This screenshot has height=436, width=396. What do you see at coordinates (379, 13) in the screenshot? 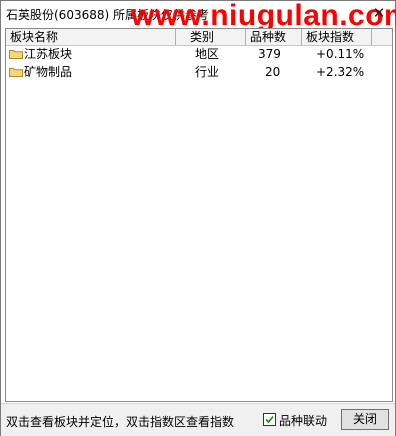
I see `close-icon: ✕` at bounding box center [379, 13].